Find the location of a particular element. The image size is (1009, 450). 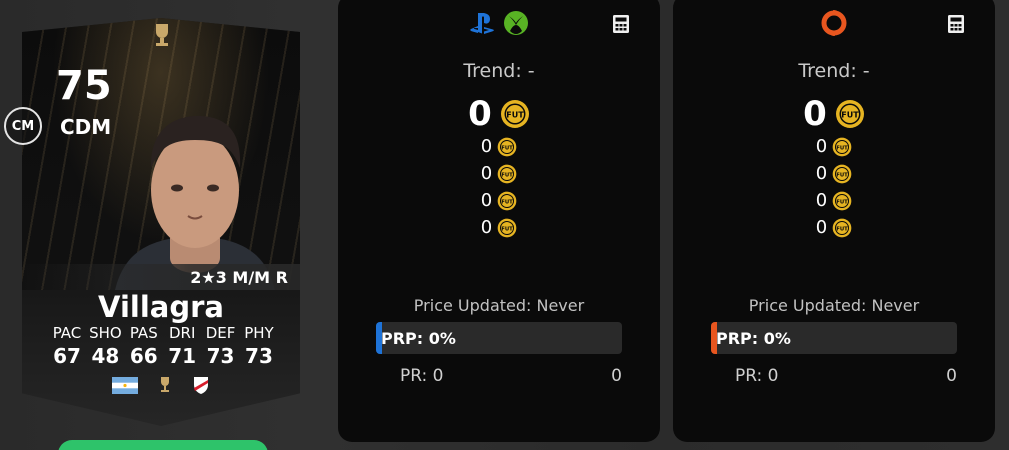

skills-weakfoot-workrate: 2★3 M/M R is located at coordinates (239, 277).